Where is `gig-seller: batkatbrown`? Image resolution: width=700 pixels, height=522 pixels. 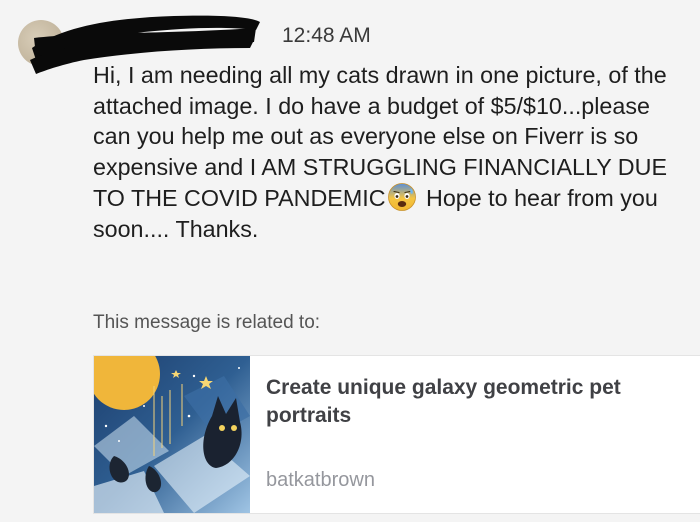
gig-seller: batkatbrown is located at coordinates (320, 480).